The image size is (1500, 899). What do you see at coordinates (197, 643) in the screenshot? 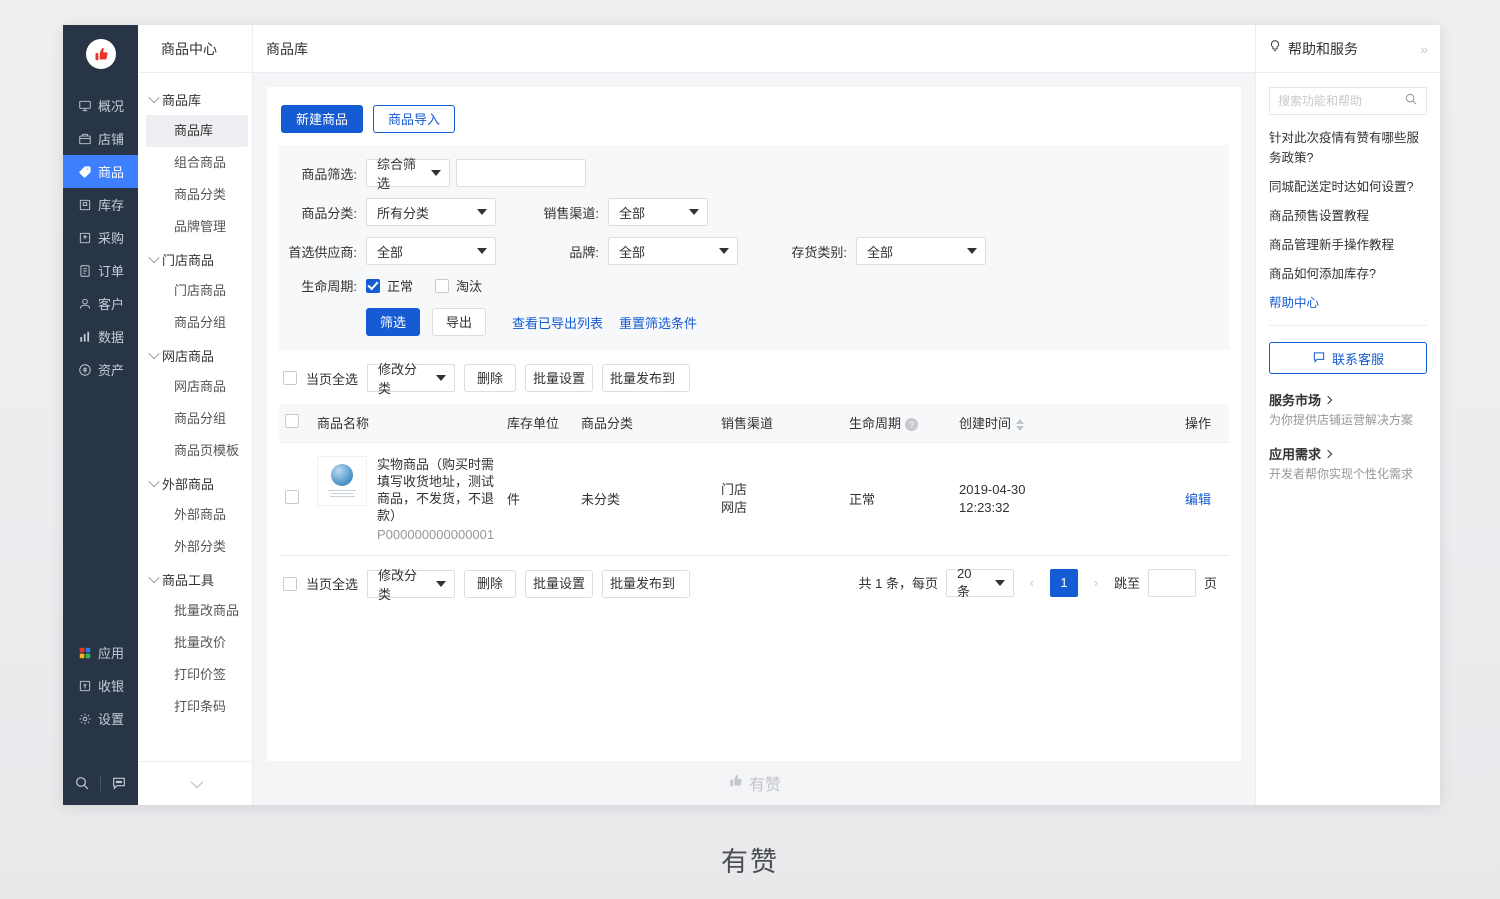
I see `menu-item-batch-edit-price: 批量改价` at bounding box center [197, 643].